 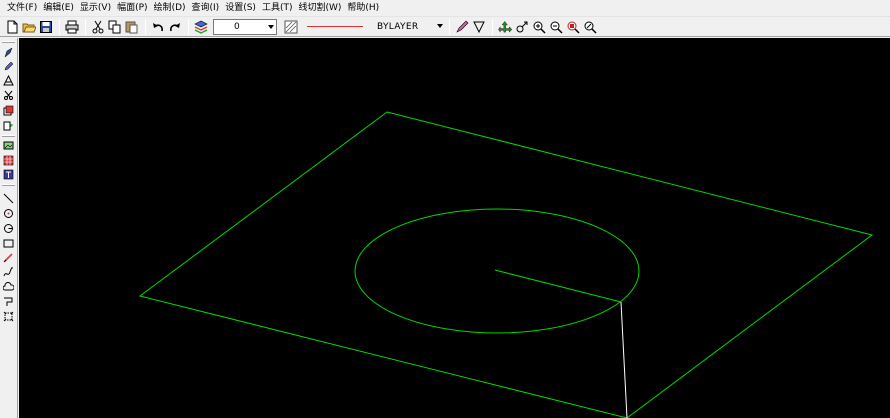 I want to click on linetype-icon, so click(x=291, y=27).